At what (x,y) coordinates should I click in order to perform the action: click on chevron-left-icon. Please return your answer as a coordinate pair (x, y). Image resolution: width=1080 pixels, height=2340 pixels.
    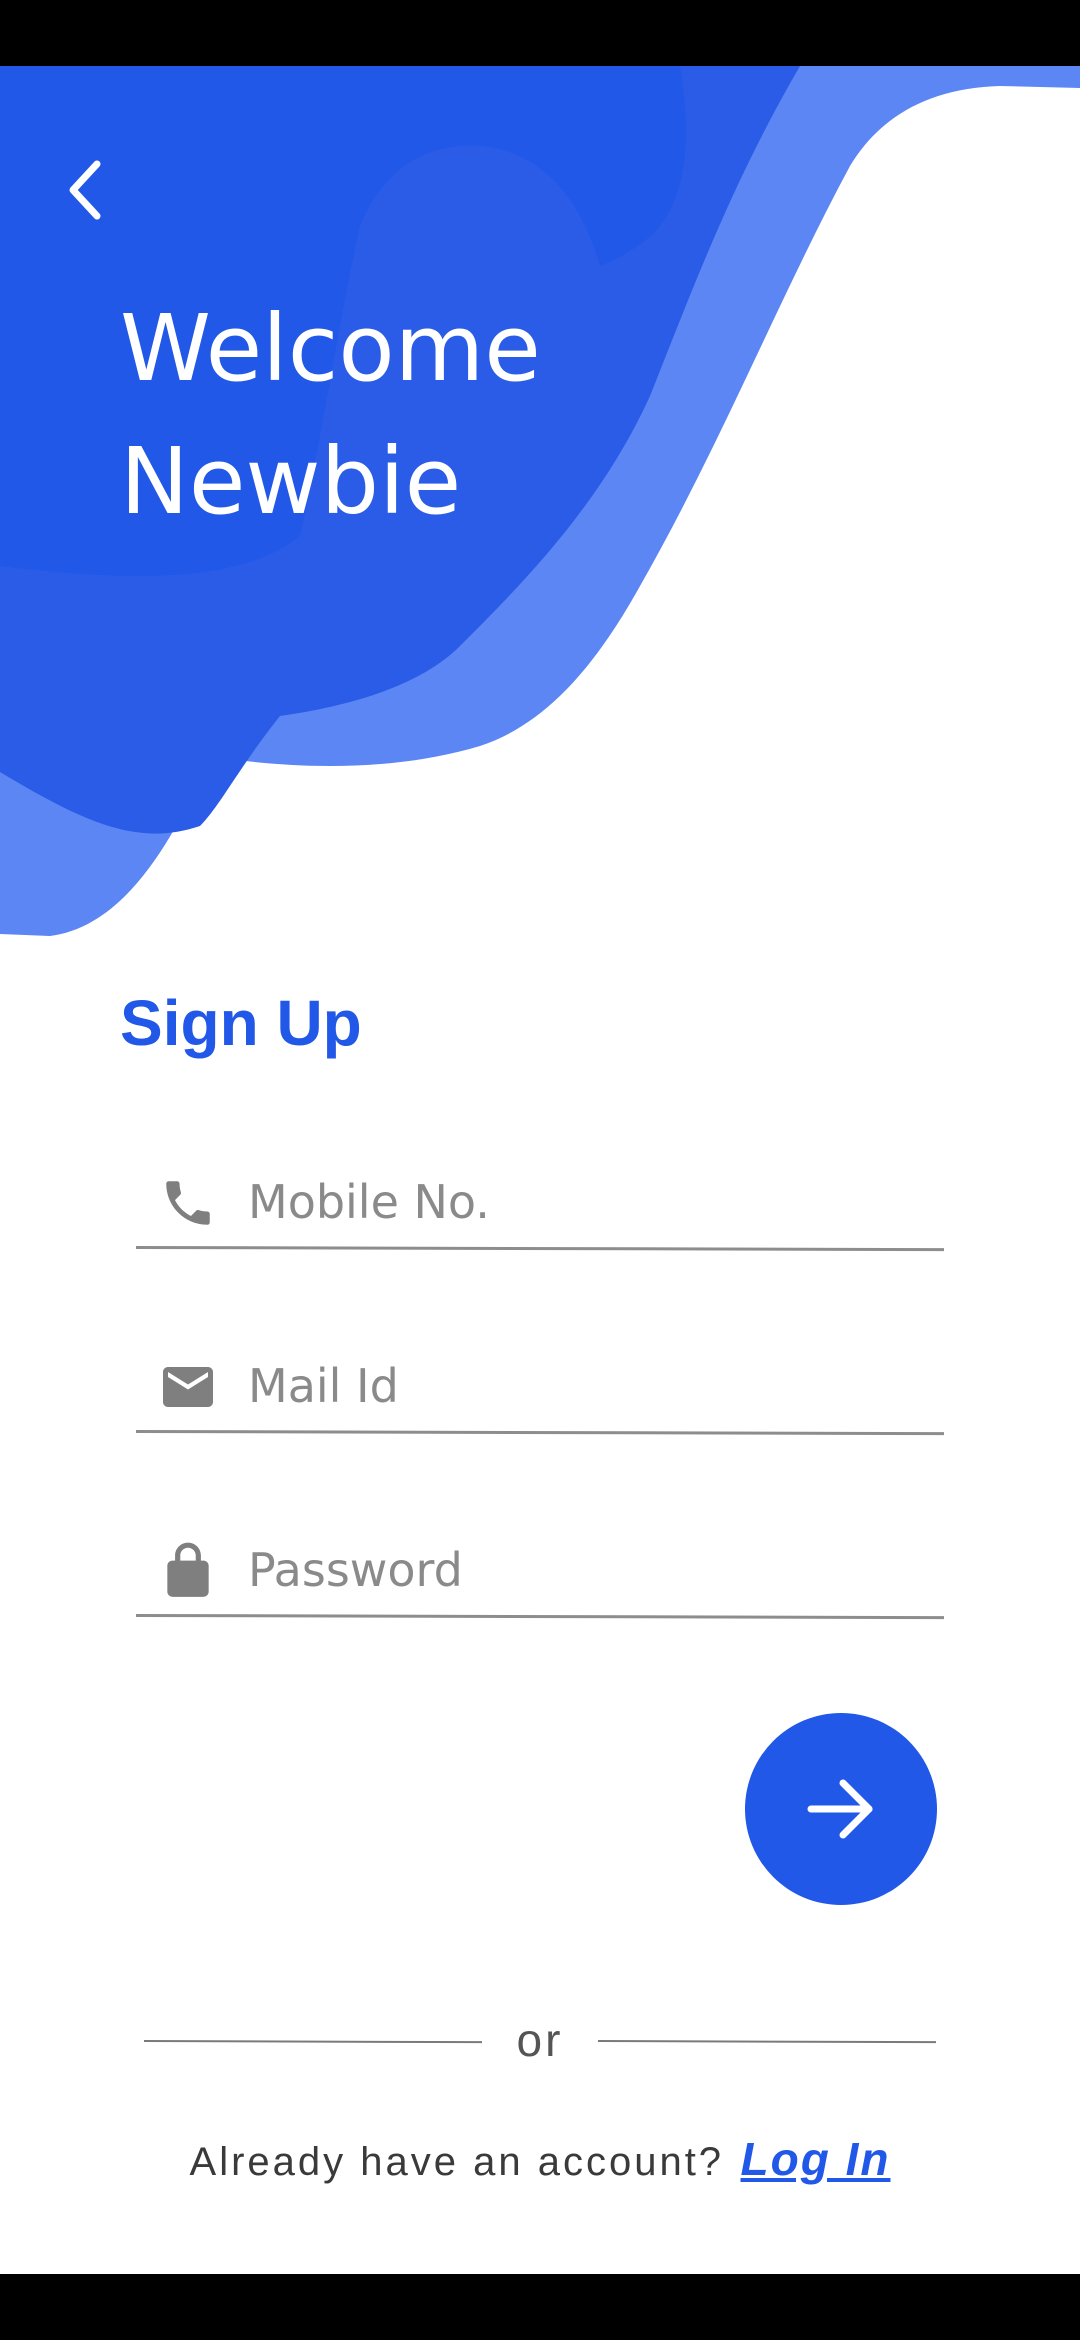
    Looking at the image, I should click on (85, 190).